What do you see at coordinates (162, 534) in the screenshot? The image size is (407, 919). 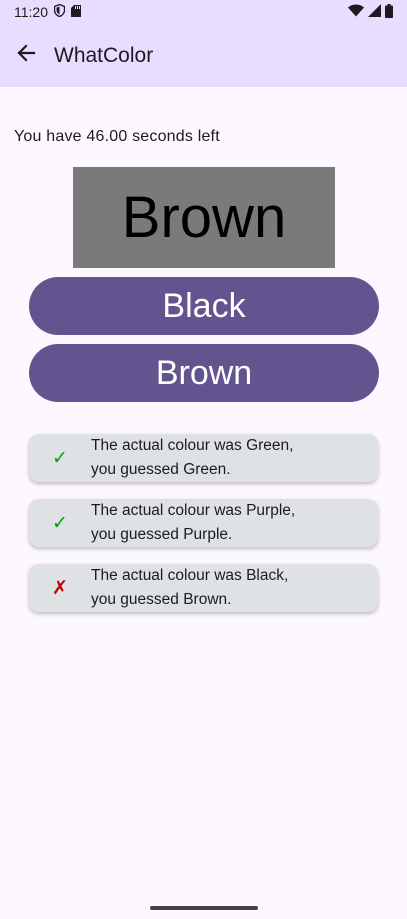 I see `history-line-2: you guessed Purple.` at bounding box center [162, 534].